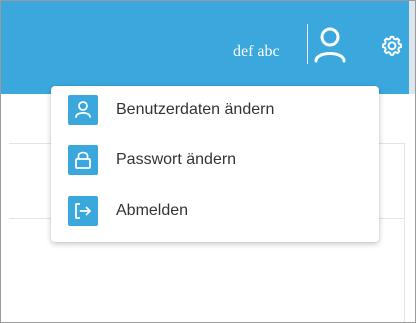 Image resolution: width=416 pixels, height=323 pixels. I want to click on user-menu-button, so click(330, 45).